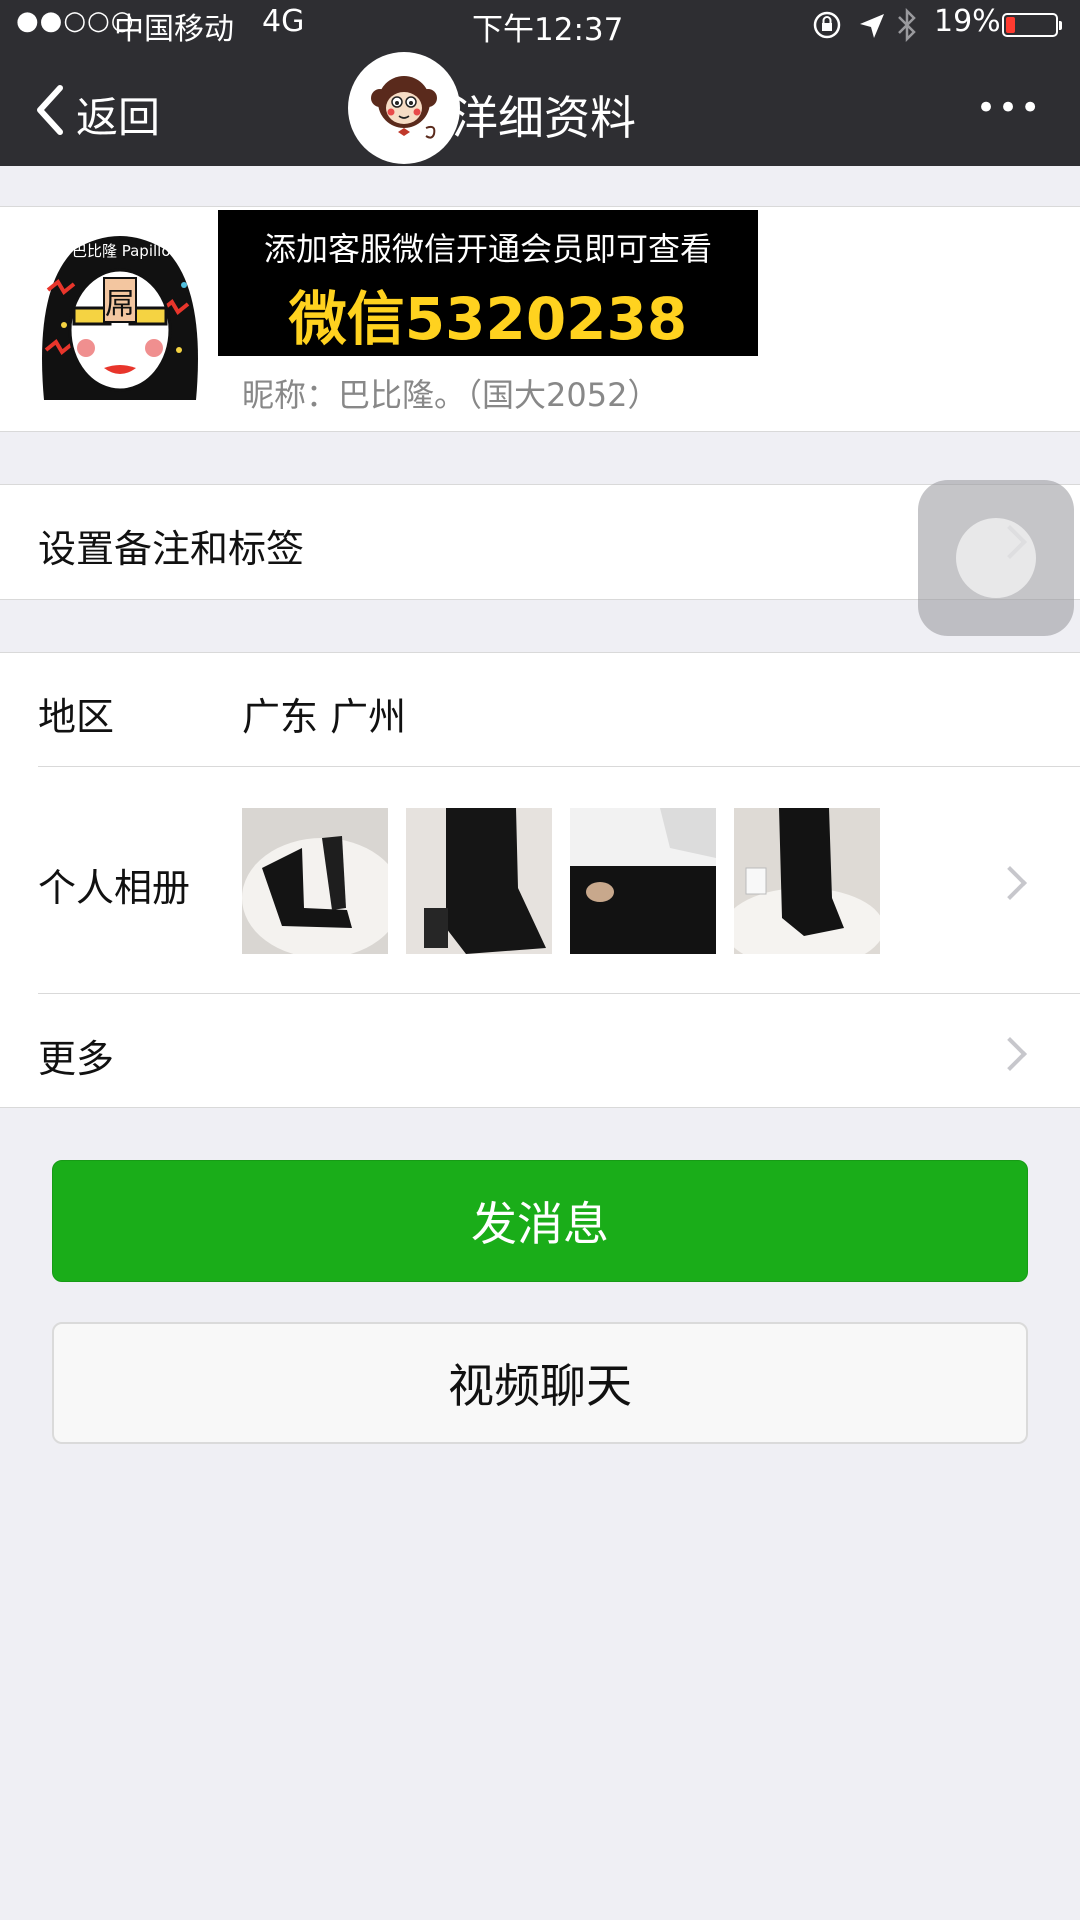 The height and width of the screenshot is (1920, 1080). What do you see at coordinates (540, 1221) in the screenshot?
I see `send-message-button: 发消息` at bounding box center [540, 1221].